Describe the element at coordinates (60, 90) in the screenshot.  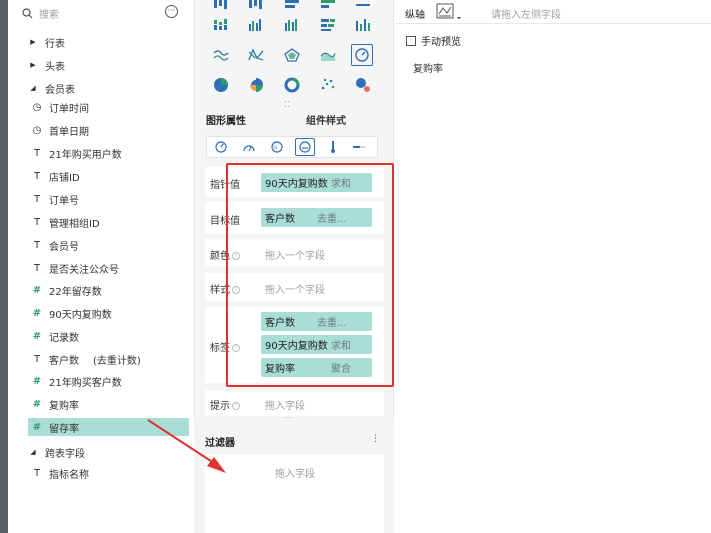
I see `tree-label: 会员表` at that location.